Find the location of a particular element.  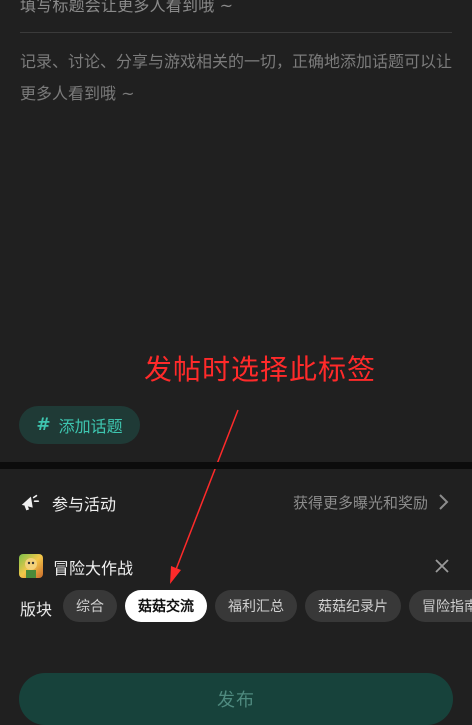

hash-icon: # is located at coordinates (43, 425).